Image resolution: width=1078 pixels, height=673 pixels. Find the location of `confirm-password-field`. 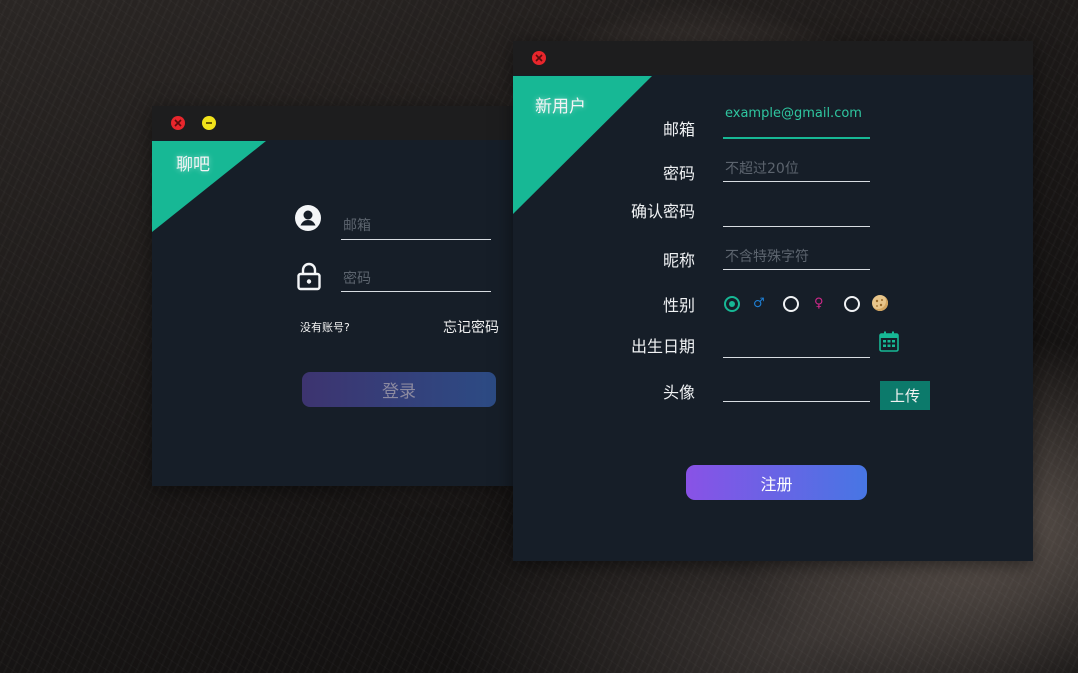

confirm-password-field is located at coordinates (796, 214).